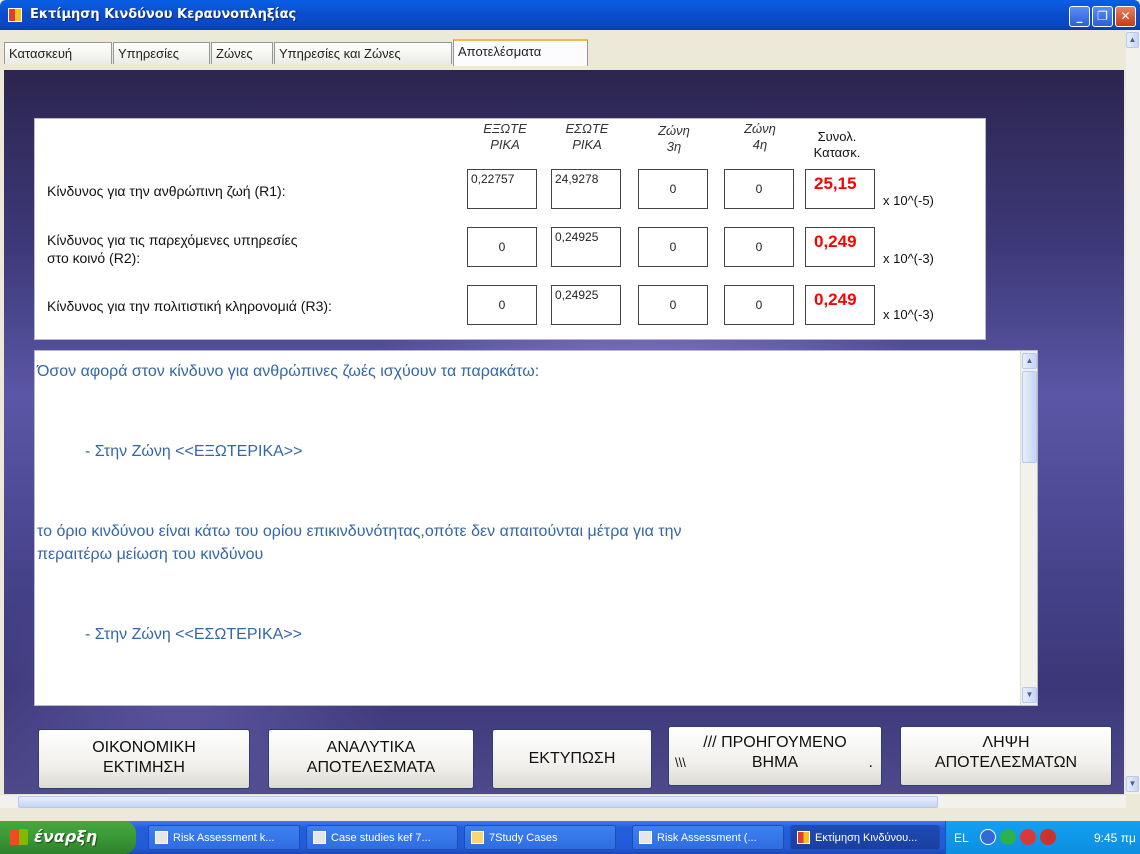  Describe the element at coordinates (1029, 695) in the screenshot. I see `scroll-down-icon: ▼` at that location.